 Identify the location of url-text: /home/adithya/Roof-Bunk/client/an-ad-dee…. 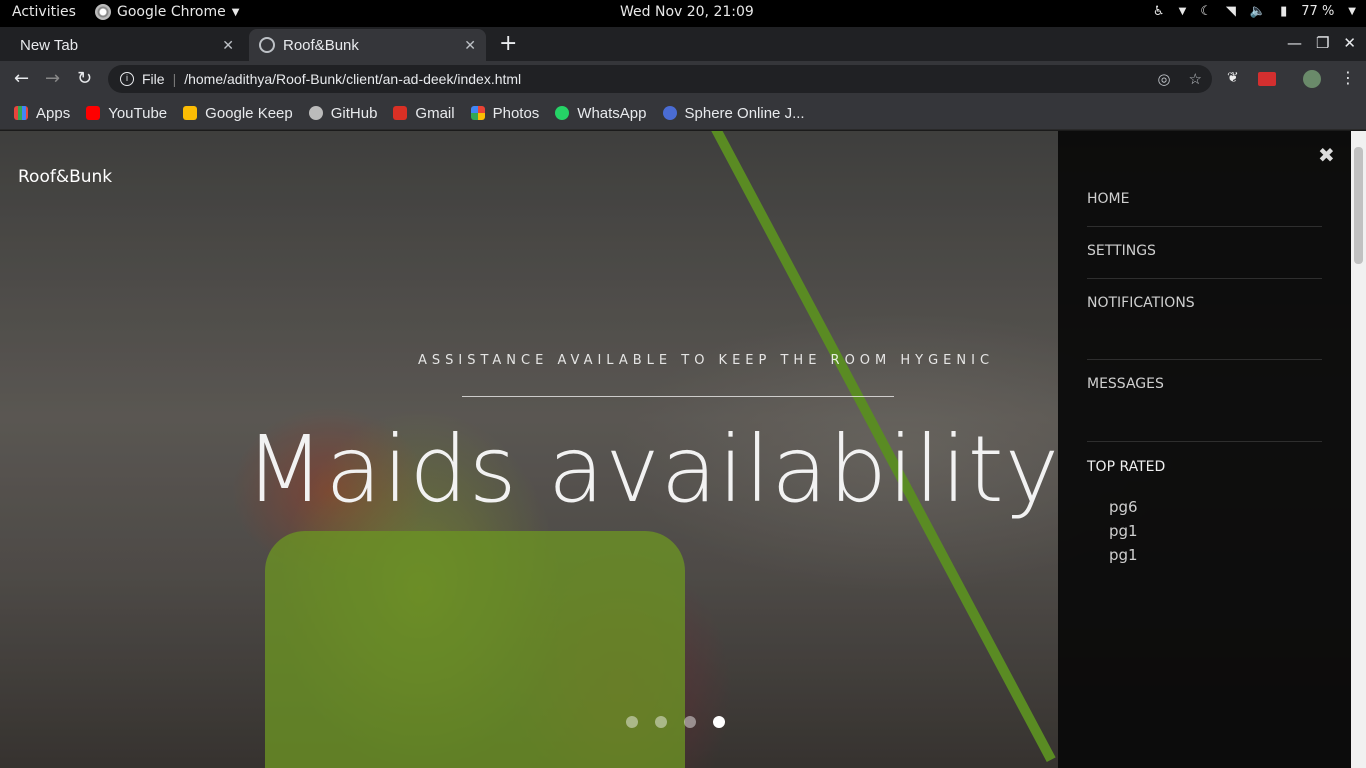
(352, 79).